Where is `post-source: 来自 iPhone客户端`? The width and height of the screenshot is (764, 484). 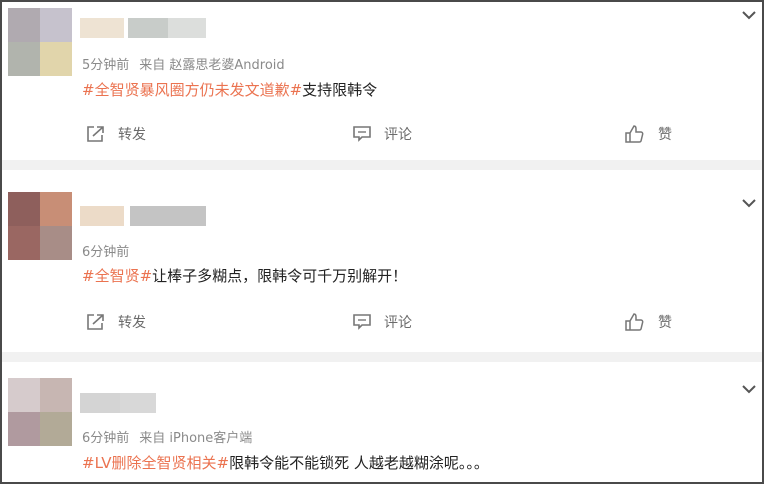 post-source: 来自 iPhone客户端 is located at coordinates (196, 438).